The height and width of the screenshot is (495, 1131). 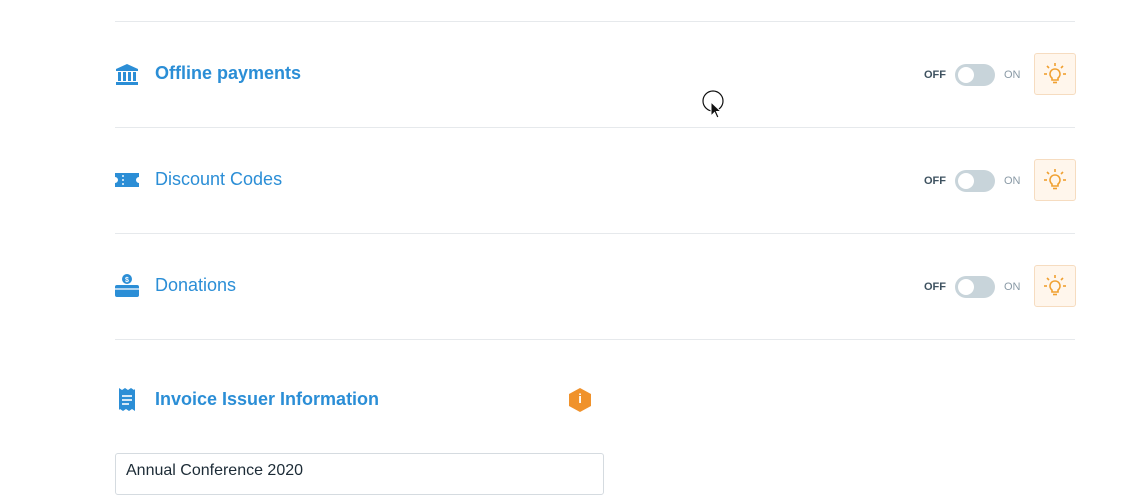 I want to click on issuer-name-value: Annual Conference 2020, so click(x=215, y=470).